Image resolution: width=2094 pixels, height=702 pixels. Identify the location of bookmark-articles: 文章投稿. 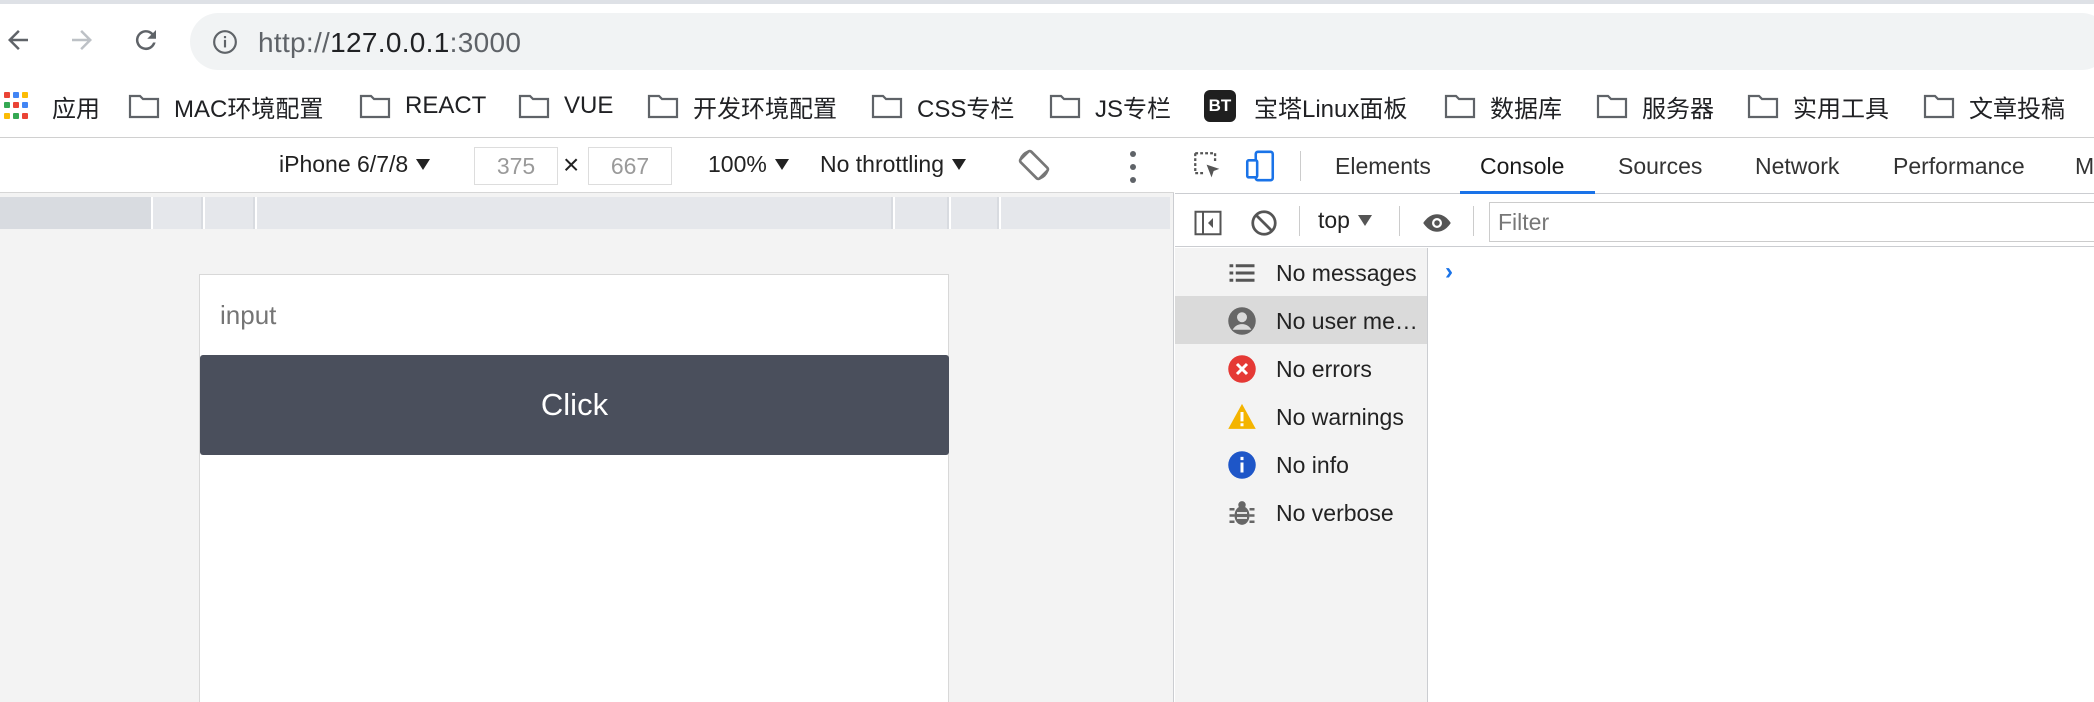
(1994, 106).